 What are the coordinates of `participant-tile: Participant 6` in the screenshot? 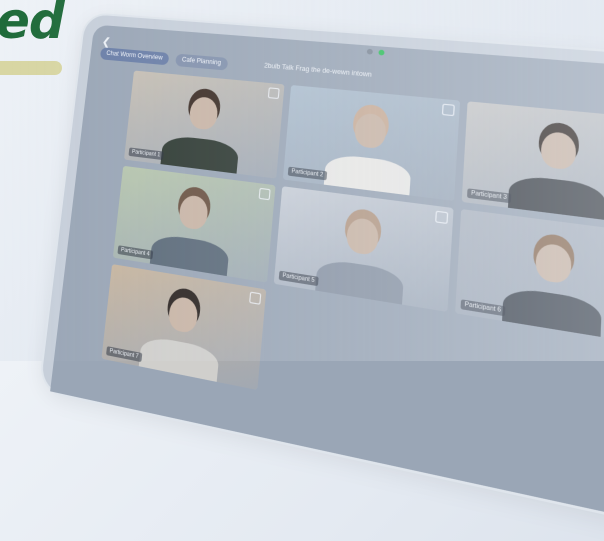 It's located at (529, 277).